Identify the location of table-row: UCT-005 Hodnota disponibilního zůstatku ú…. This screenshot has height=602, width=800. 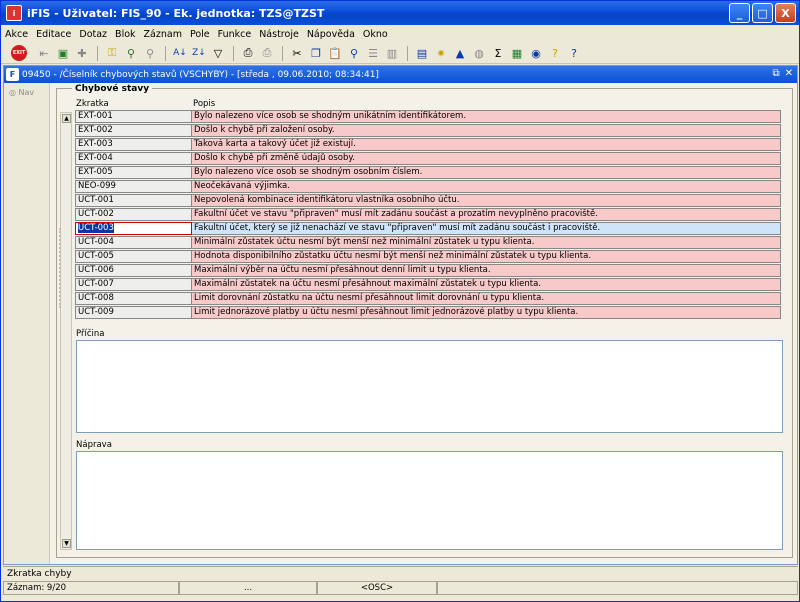
(429, 257).